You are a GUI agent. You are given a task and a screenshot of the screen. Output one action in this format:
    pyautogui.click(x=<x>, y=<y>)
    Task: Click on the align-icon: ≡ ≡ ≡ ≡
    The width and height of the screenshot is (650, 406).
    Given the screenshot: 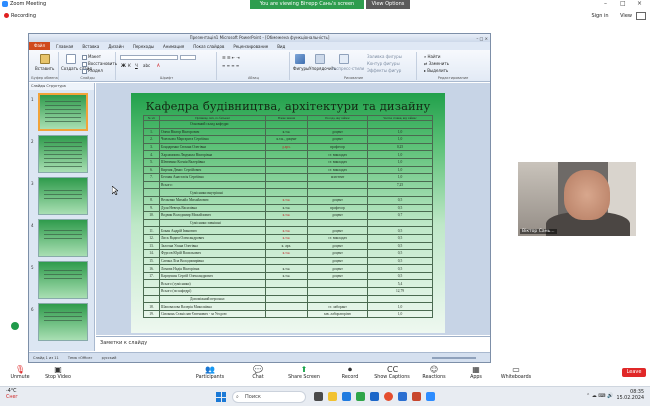 What is the action you would take?
    pyautogui.click(x=230, y=65)
    